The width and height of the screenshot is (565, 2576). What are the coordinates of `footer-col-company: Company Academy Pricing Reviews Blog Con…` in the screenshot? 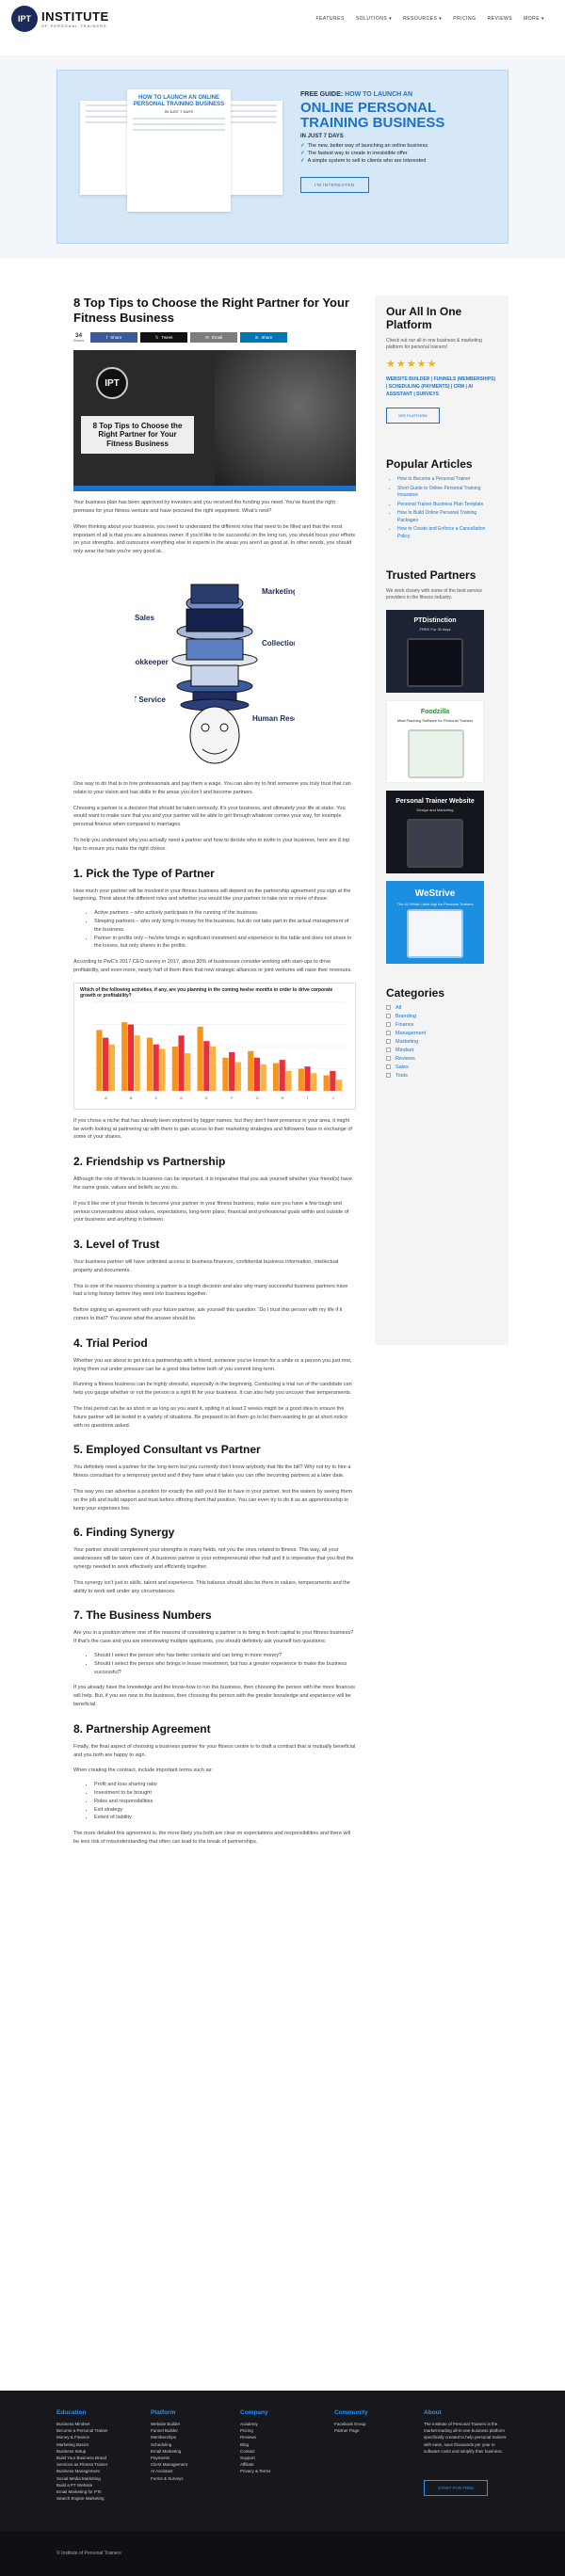 It's located at (255, 2441).